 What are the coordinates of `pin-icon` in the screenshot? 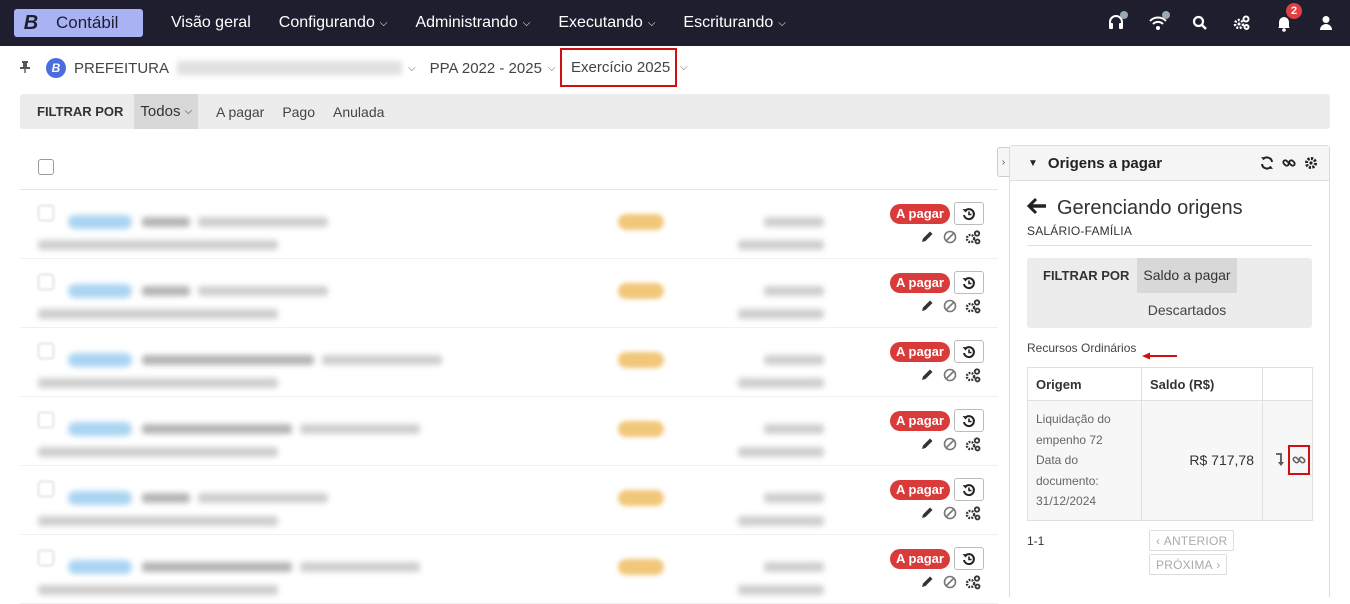 It's located at (26, 68).